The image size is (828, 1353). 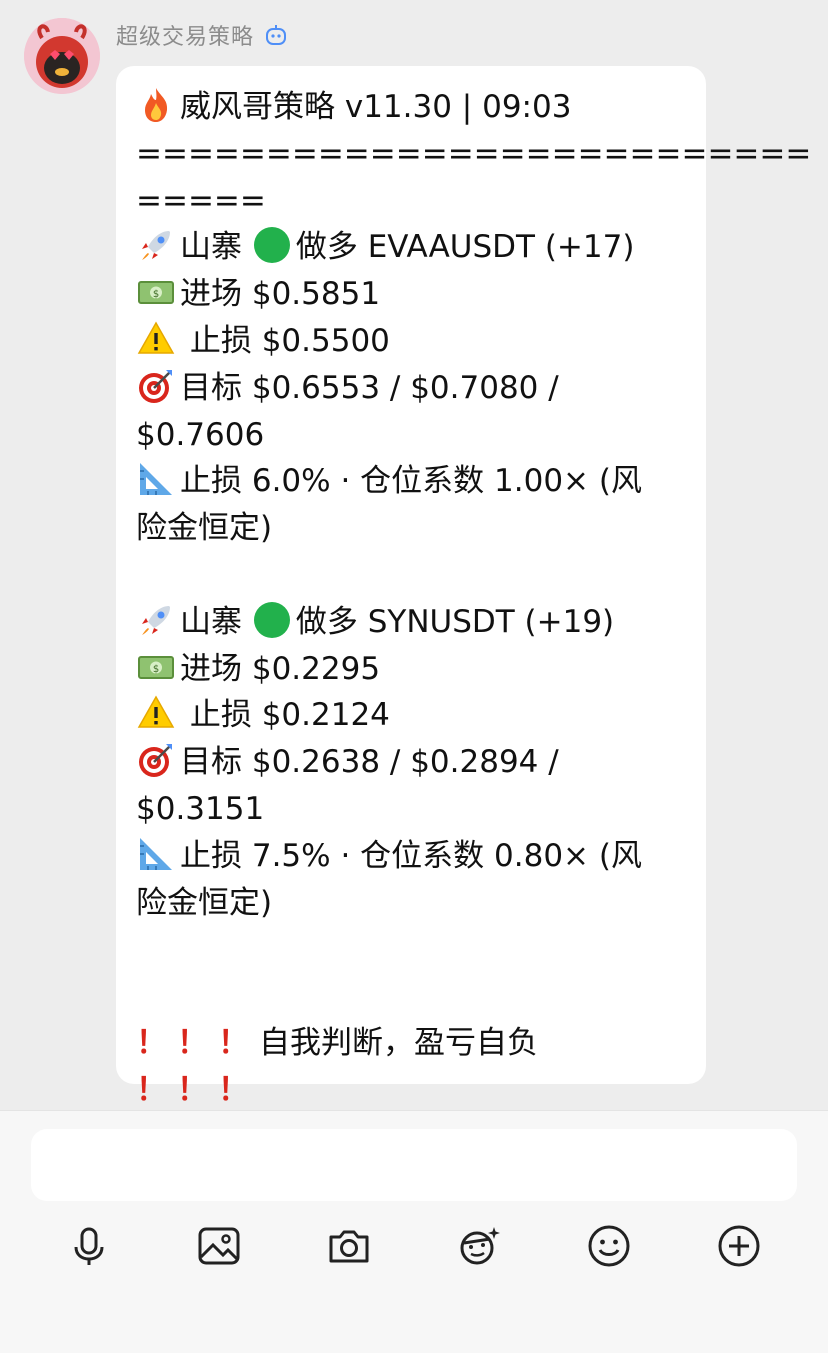 I want to click on signal-1-target-line: 目标 $0.6553 / $0.7080 /, so click(x=411, y=388).